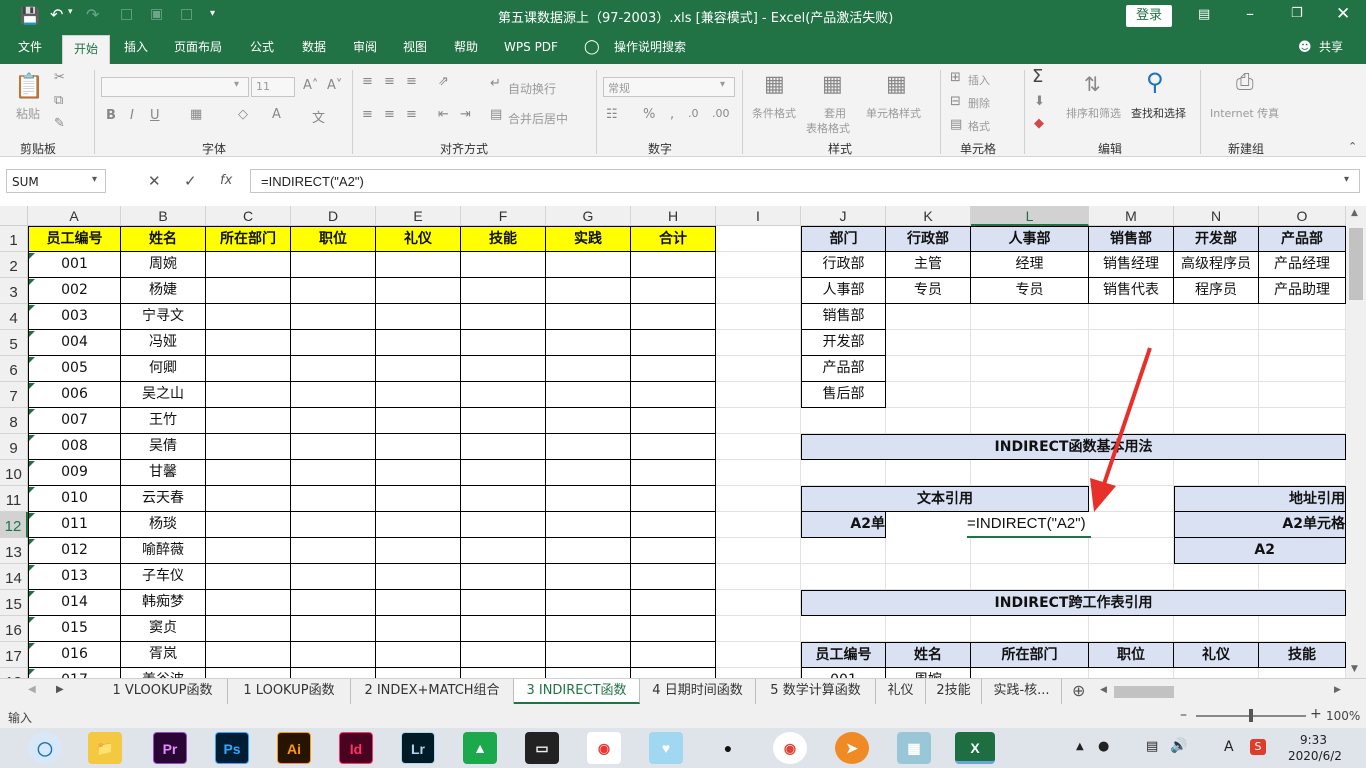  Describe the element at coordinates (503, 499) in the screenshot. I see `cell-F11` at that location.